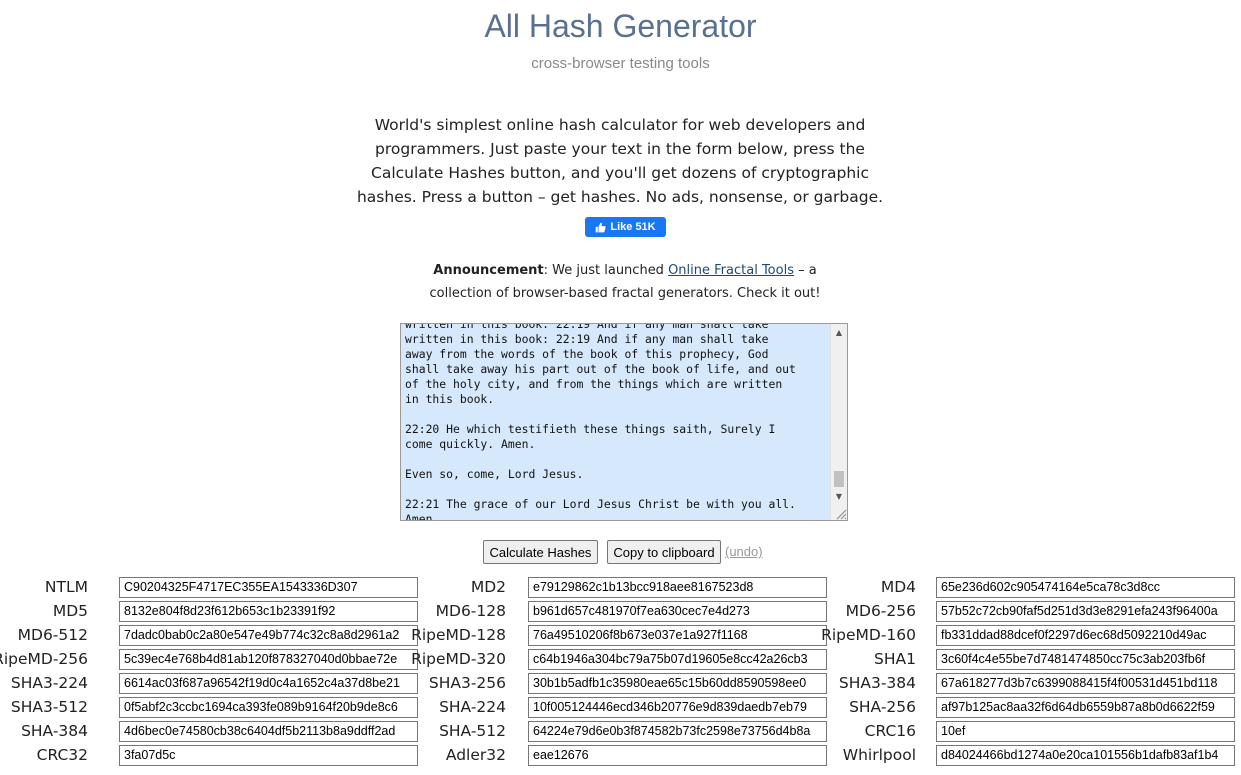 The height and width of the screenshot is (775, 1241). What do you see at coordinates (458, 635) in the screenshot?
I see `ripemd-128-label: RipeMD-128` at bounding box center [458, 635].